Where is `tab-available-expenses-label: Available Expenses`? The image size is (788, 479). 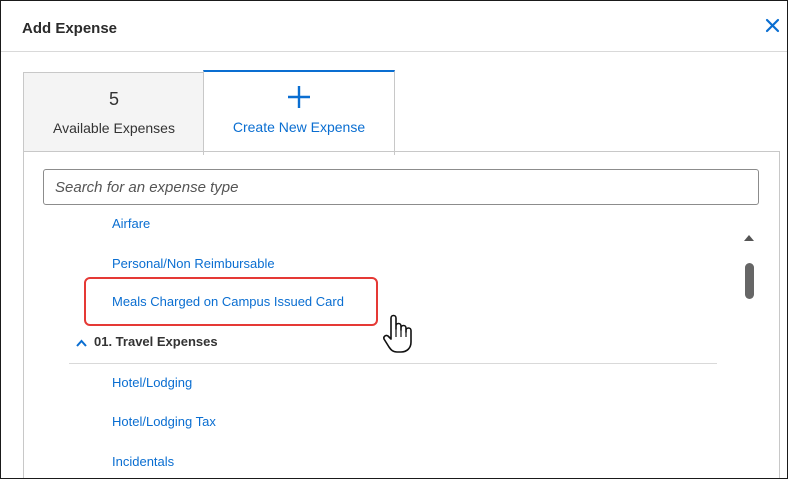 tab-available-expenses-label: Available Expenses is located at coordinates (114, 128).